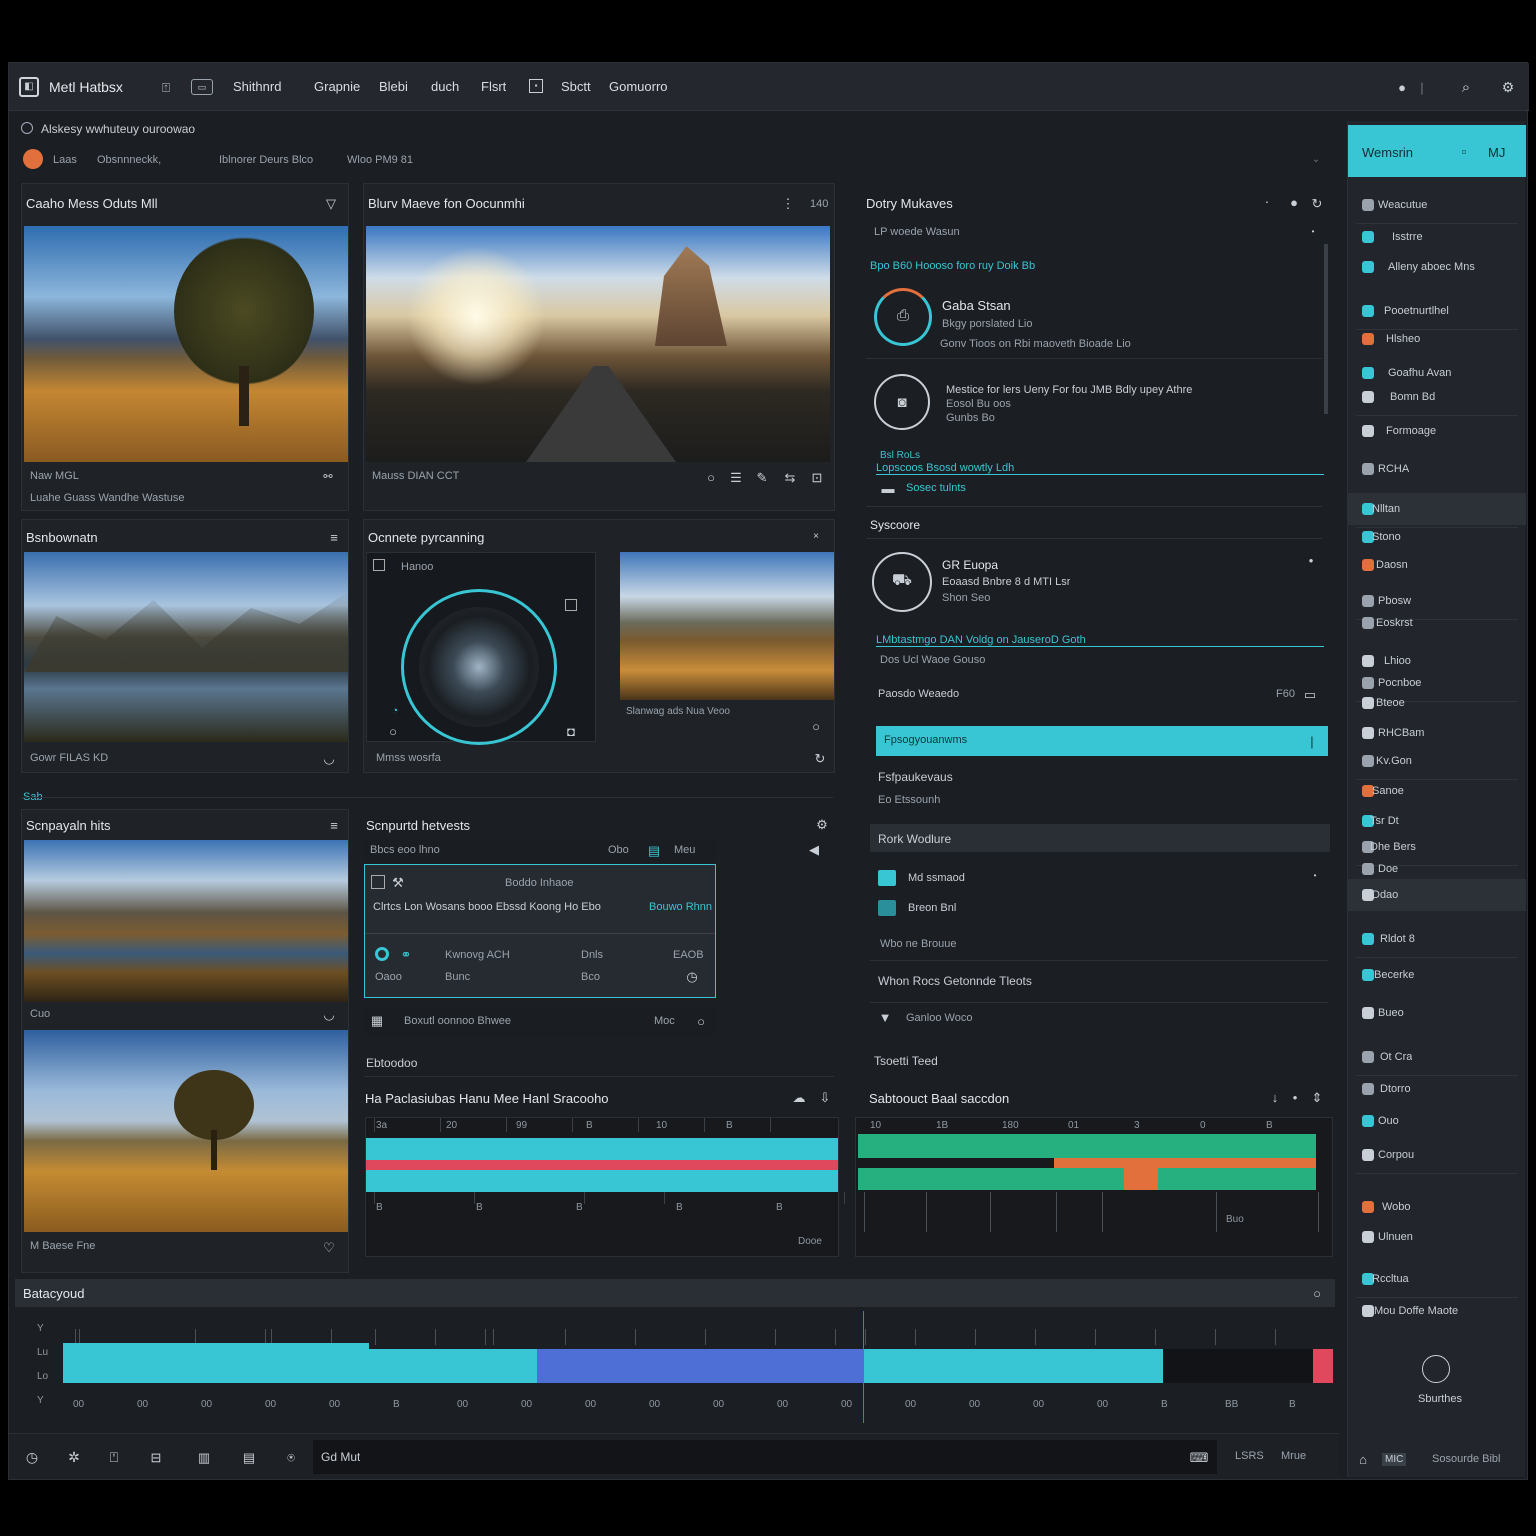 The height and width of the screenshot is (1536, 1536). What do you see at coordinates (329, 1247) in the screenshot?
I see `heart-icon: ♡` at bounding box center [329, 1247].